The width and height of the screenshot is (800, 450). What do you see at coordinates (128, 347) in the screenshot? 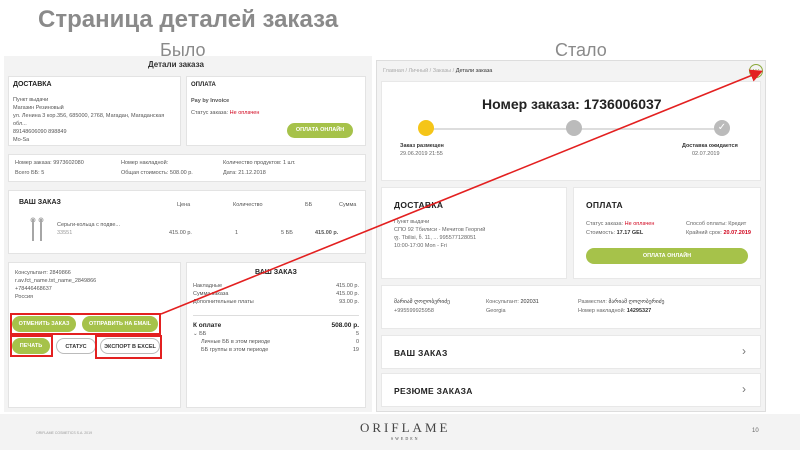
I see `highlight-box-export` at bounding box center [128, 347].